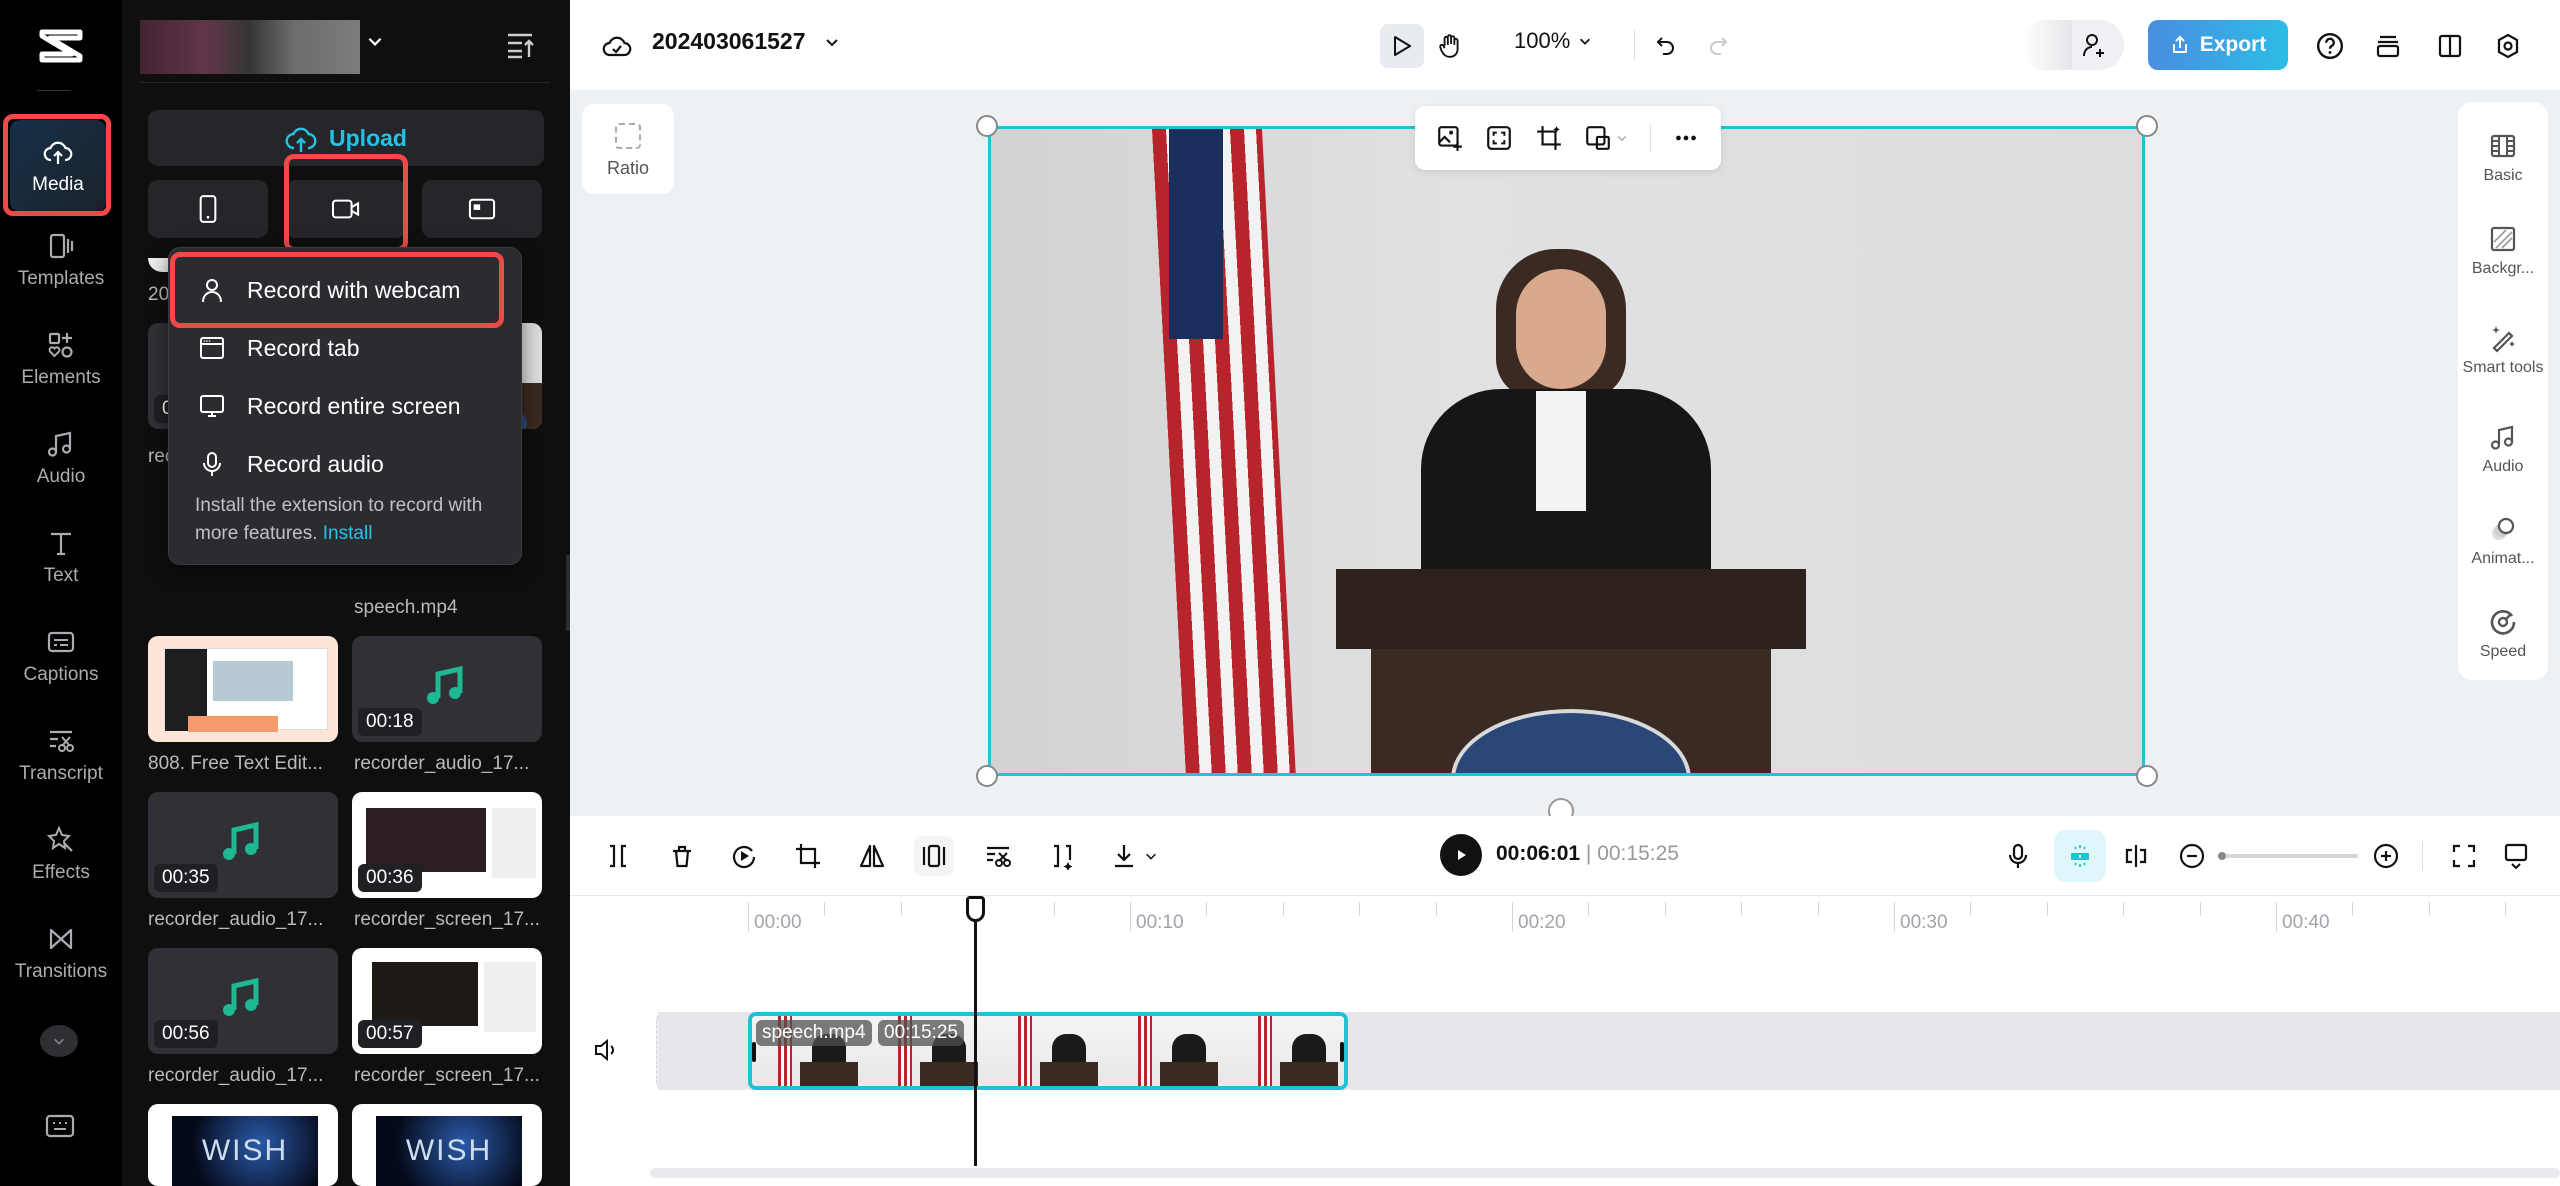 This screenshot has width=2560, height=1186. I want to click on clip-trim-left, so click(754, 1052).